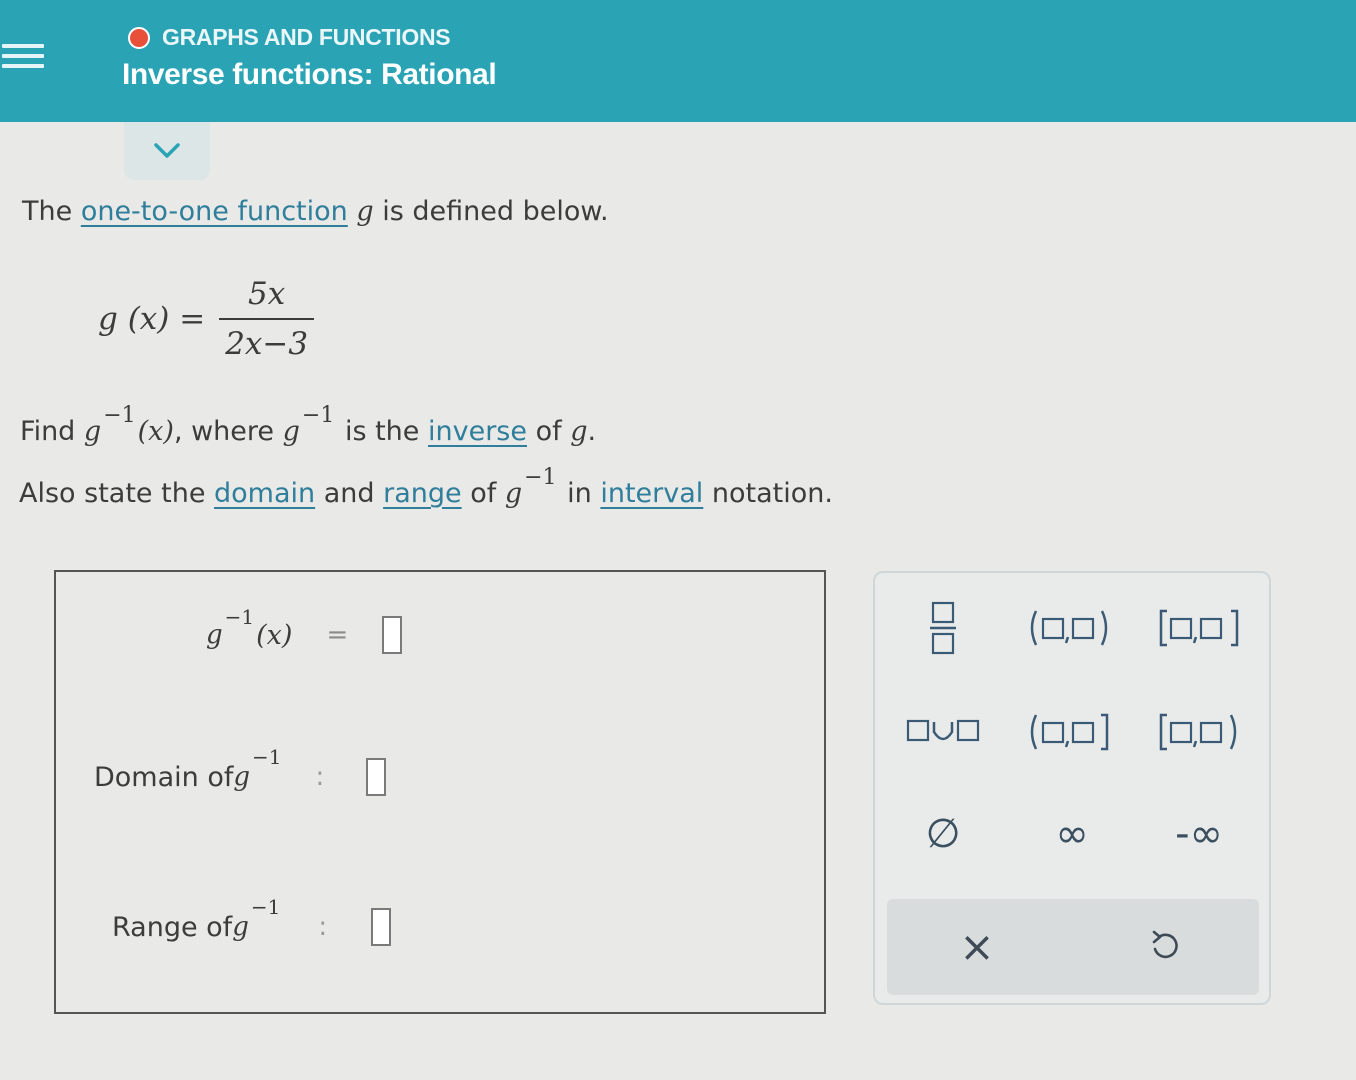 The height and width of the screenshot is (1080, 1356). Describe the element at coordinates (117, 493) in the screenshot. I see `also-text: Also state the` at that location.